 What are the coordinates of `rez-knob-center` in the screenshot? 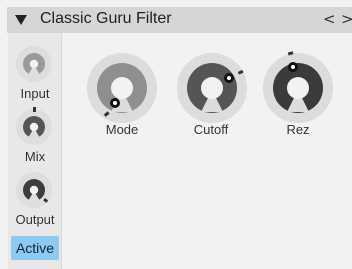 It's located at (298, 88).